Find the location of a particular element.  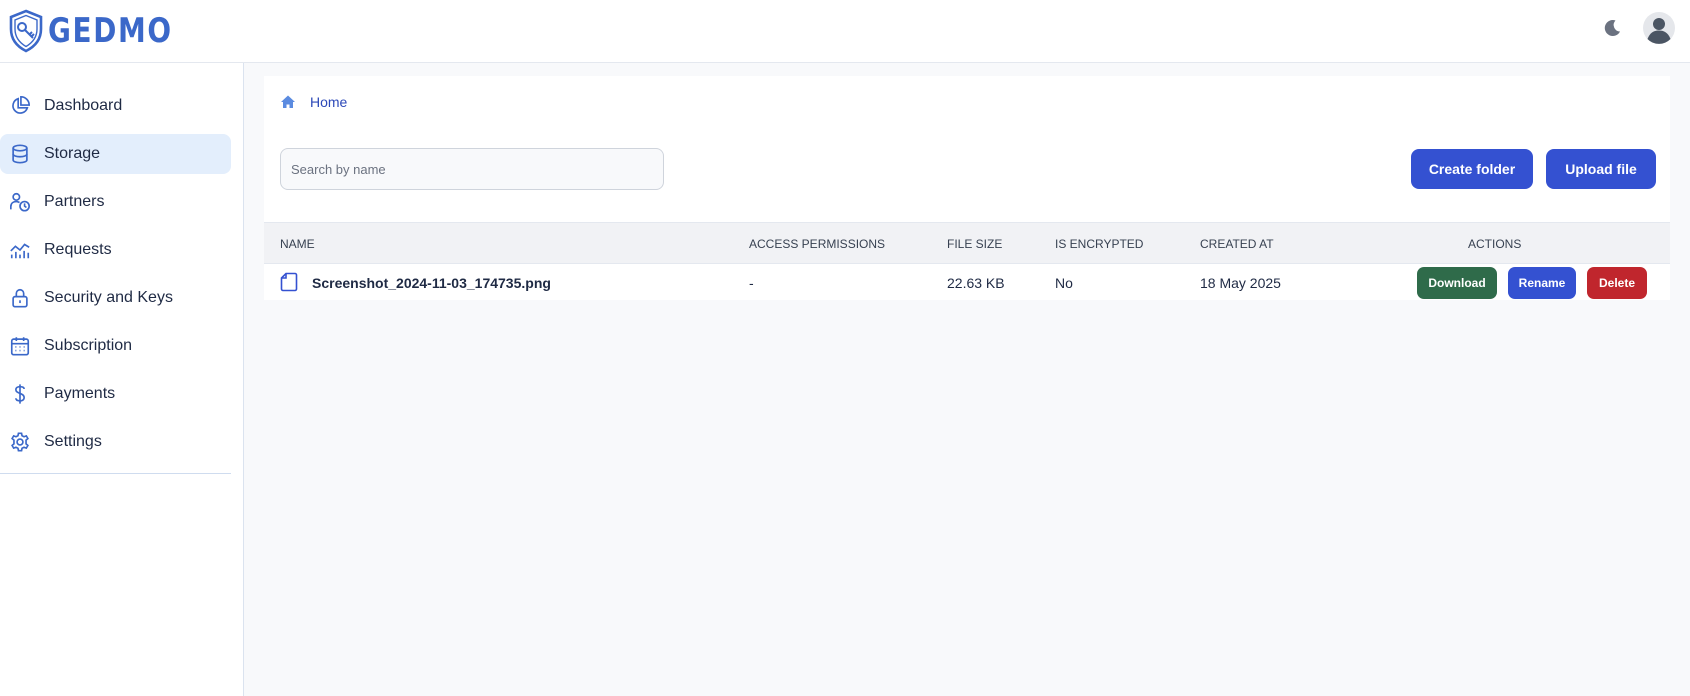

sidebar-item-requests: Requests is located at coordinates (115, 250).